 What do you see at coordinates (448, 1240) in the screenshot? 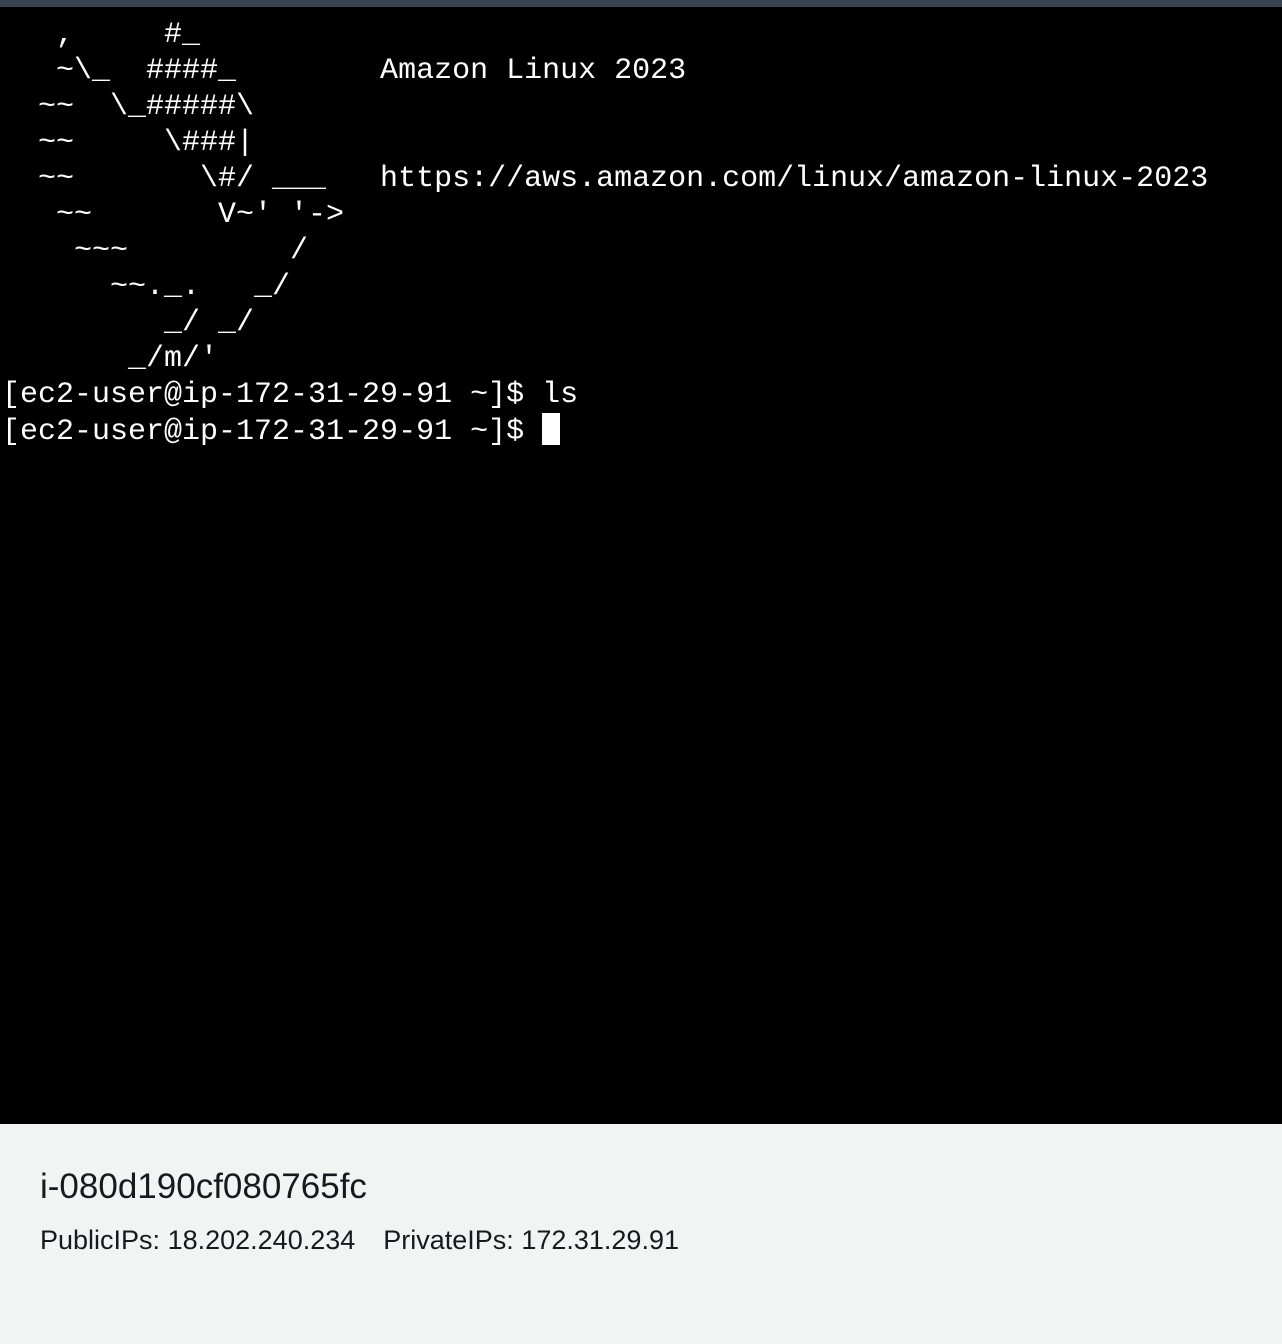
I see `private-ips-label: PrivateIPs:` at bounding box center [448, 1240].